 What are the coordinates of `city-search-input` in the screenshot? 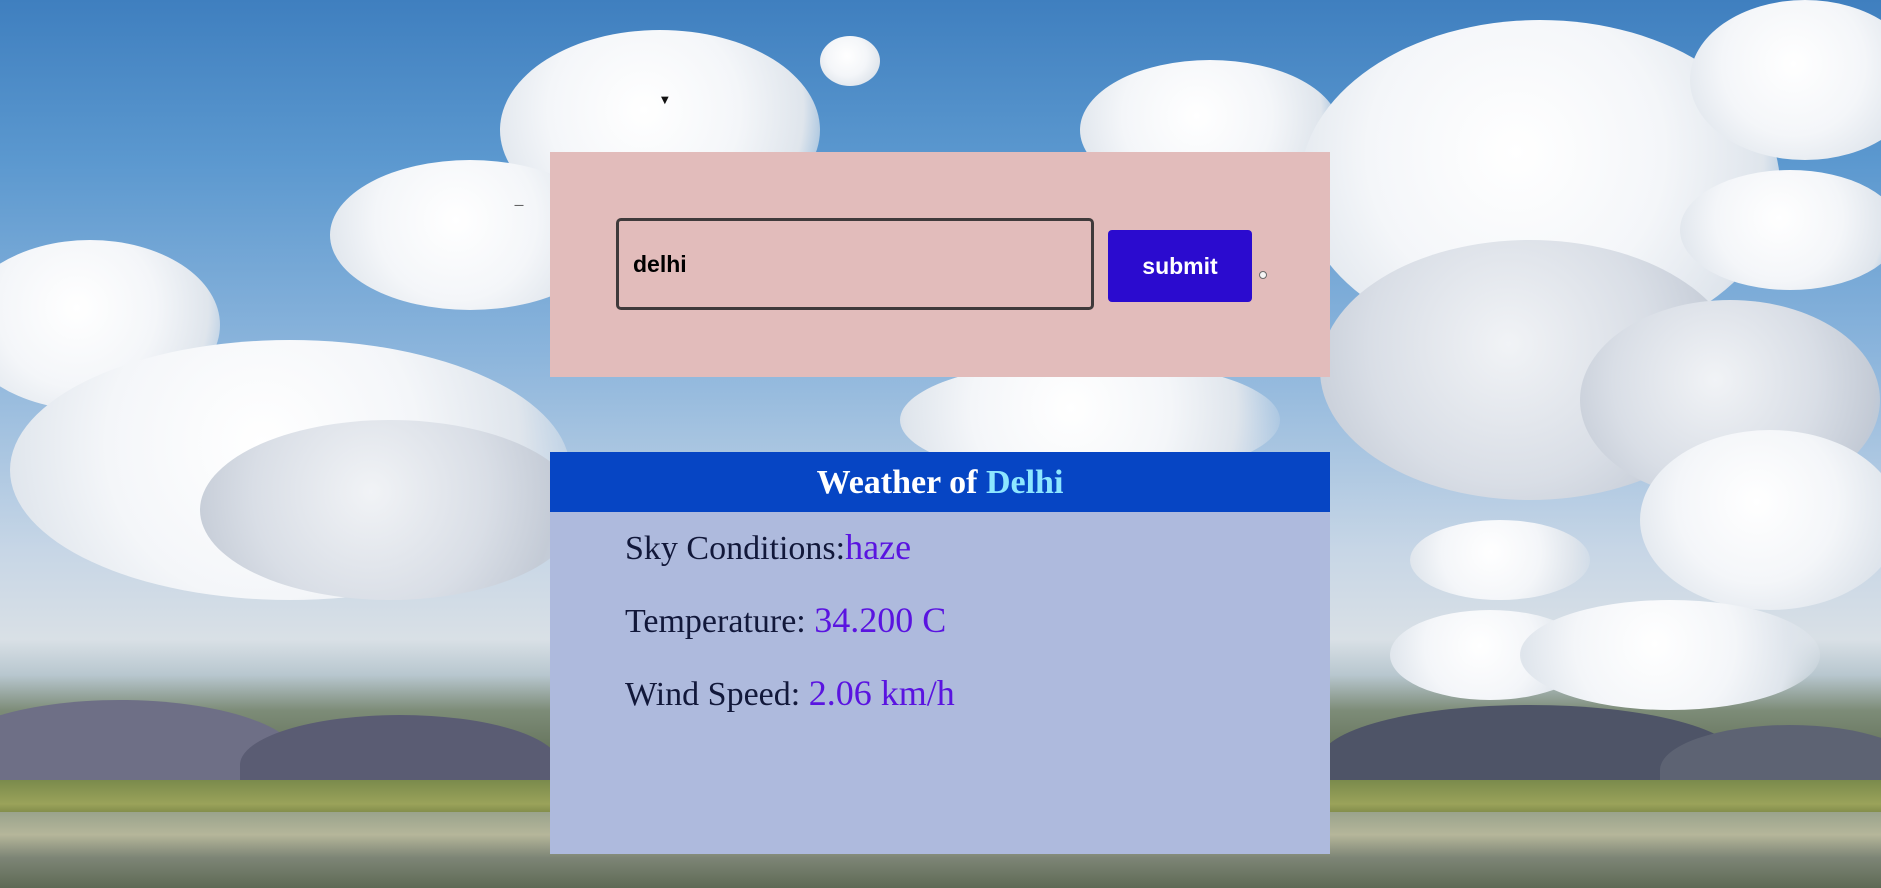 It's located at (855, 264).